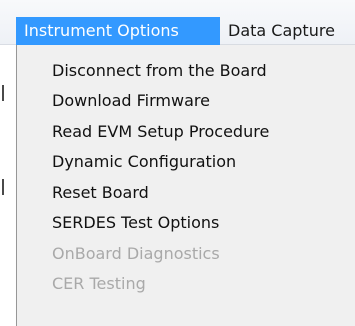 The width and height of the screenshot is (355, 326). Describe the element at coordinates (159, 71) in the screenshot. I see `menu-item-disconnect-from-board: Disconnect from the Board` at that location.